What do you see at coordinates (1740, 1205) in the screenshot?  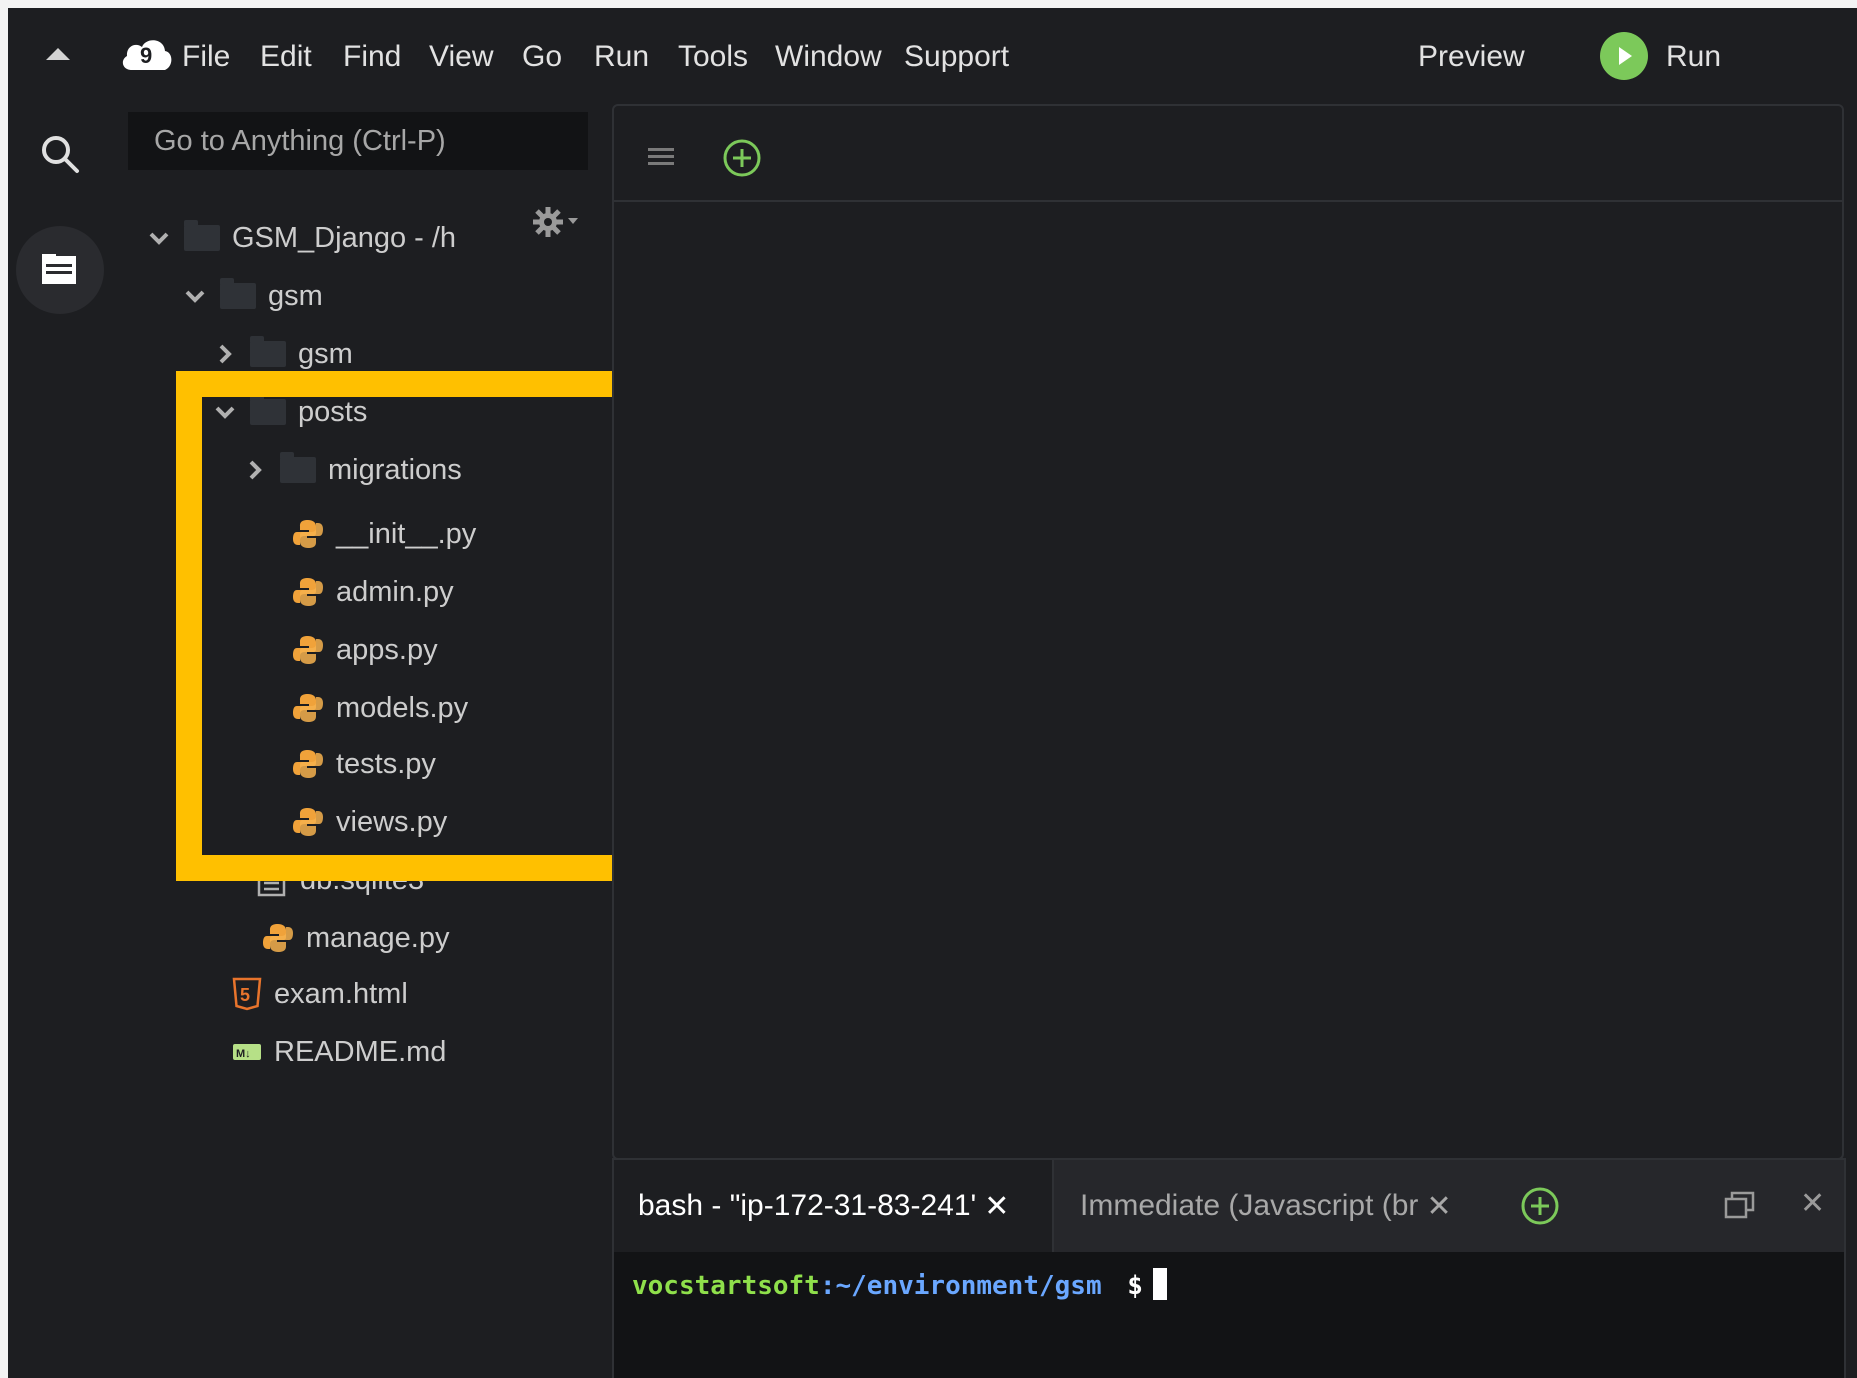 I see `restore-icon` at bounding box center [1740, 1205].